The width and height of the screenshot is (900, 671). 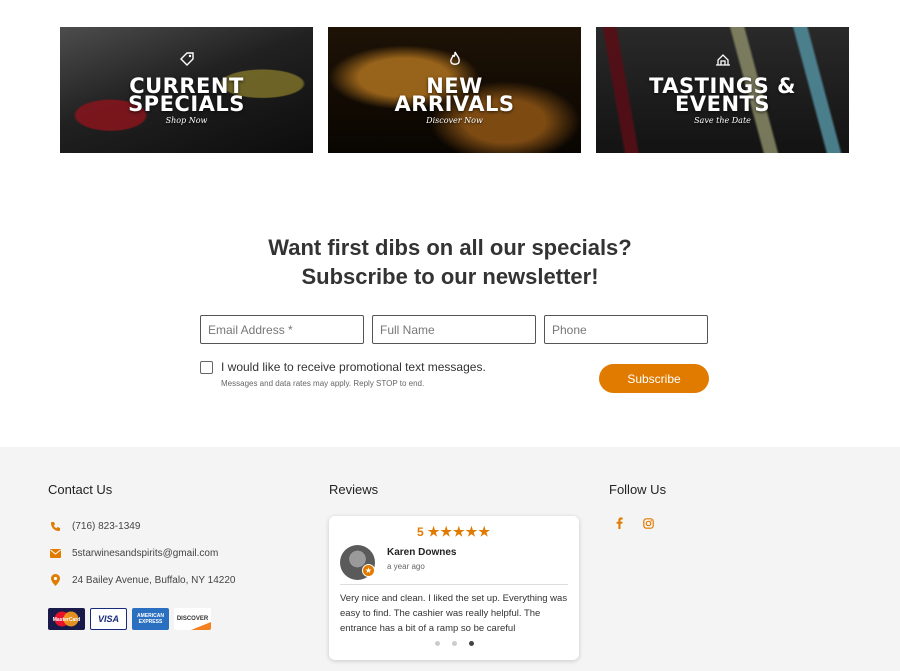 I want to click on tile-subtitle: Shop Now, so click(x=186, y=120).